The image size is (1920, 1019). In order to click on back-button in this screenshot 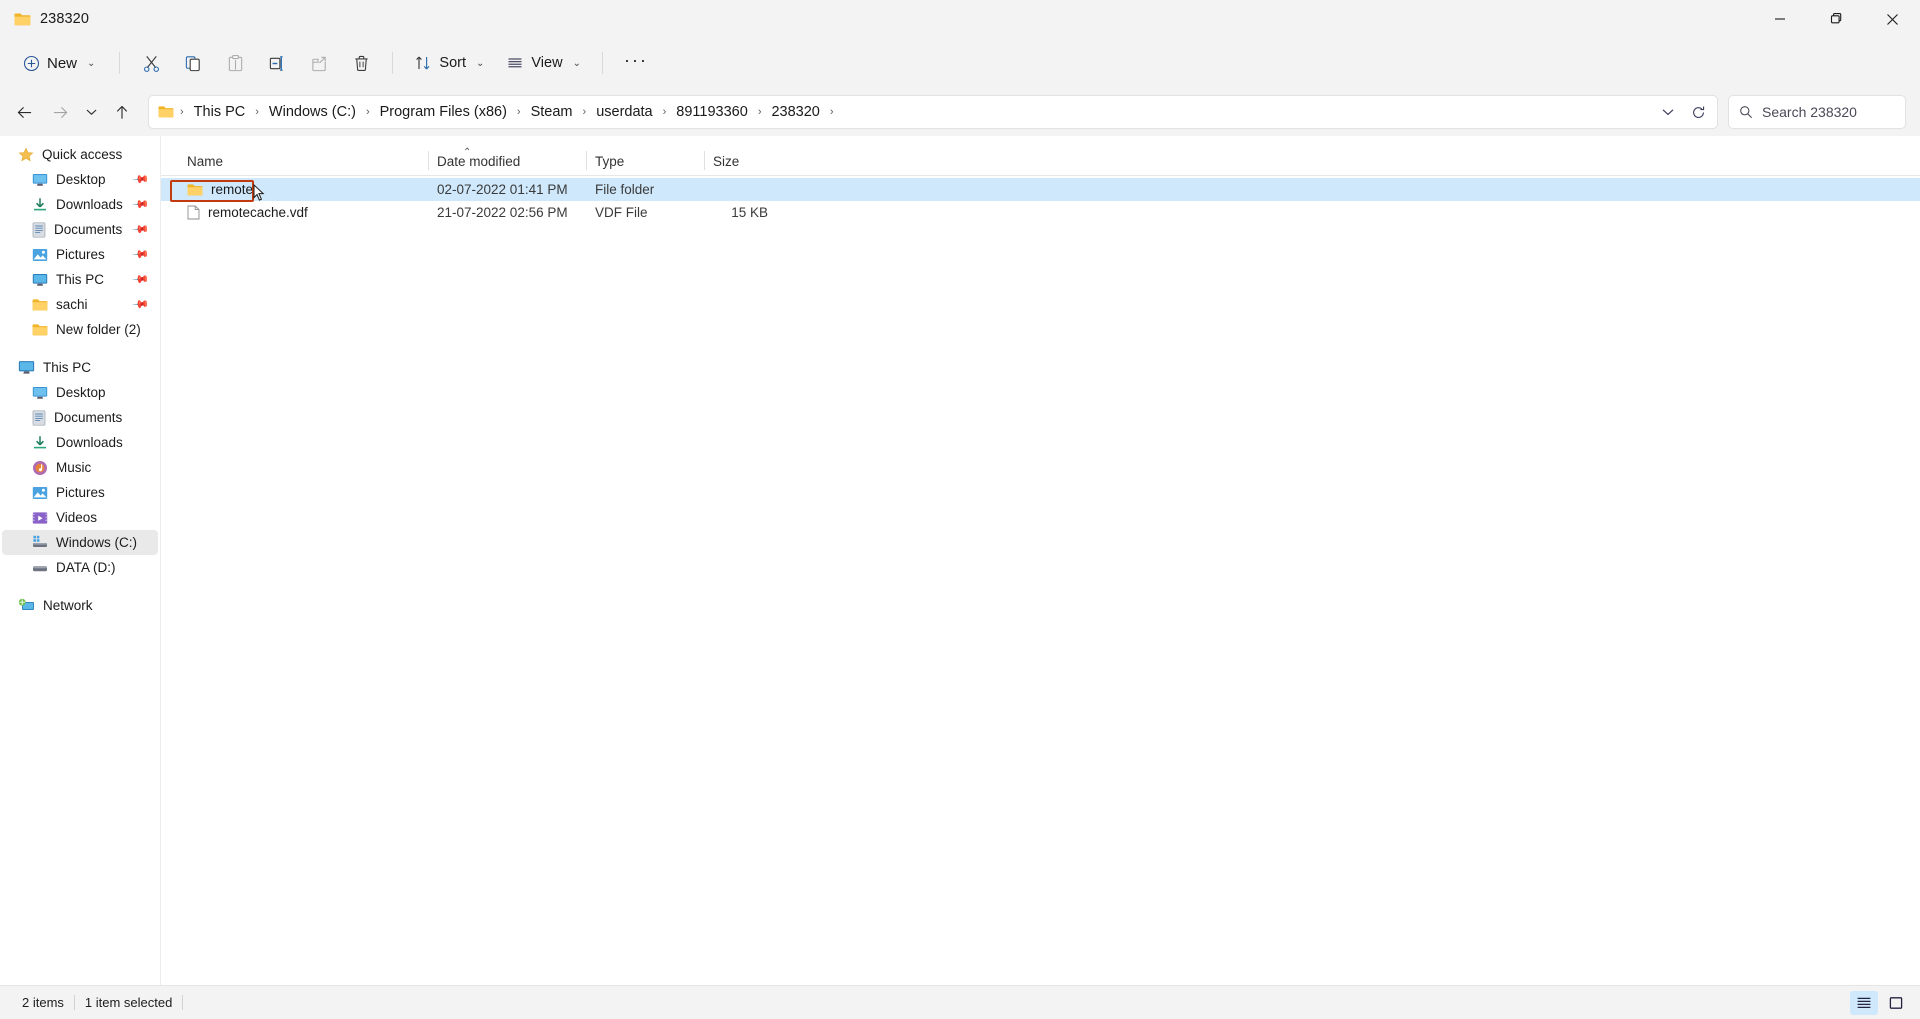, I will do `click(24, 112)`.